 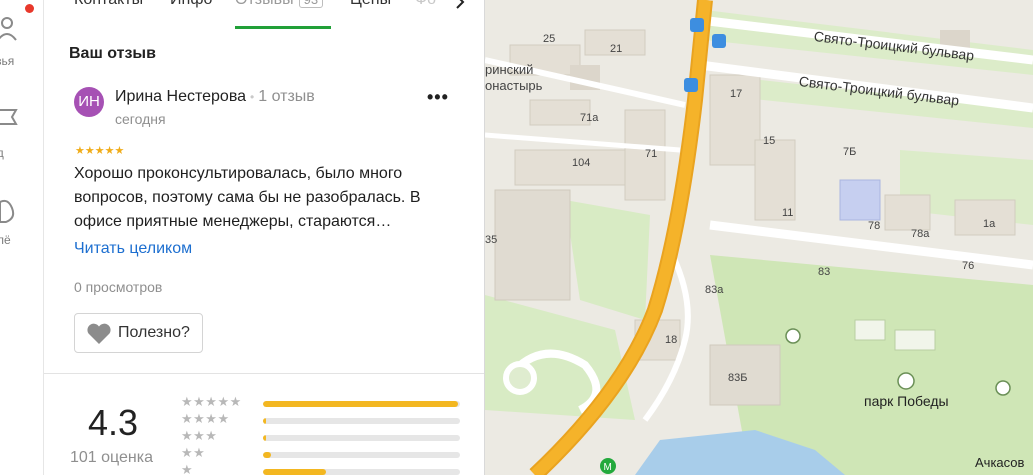 I want to click on tab-prices: Цены, so click(x=370, y=4).